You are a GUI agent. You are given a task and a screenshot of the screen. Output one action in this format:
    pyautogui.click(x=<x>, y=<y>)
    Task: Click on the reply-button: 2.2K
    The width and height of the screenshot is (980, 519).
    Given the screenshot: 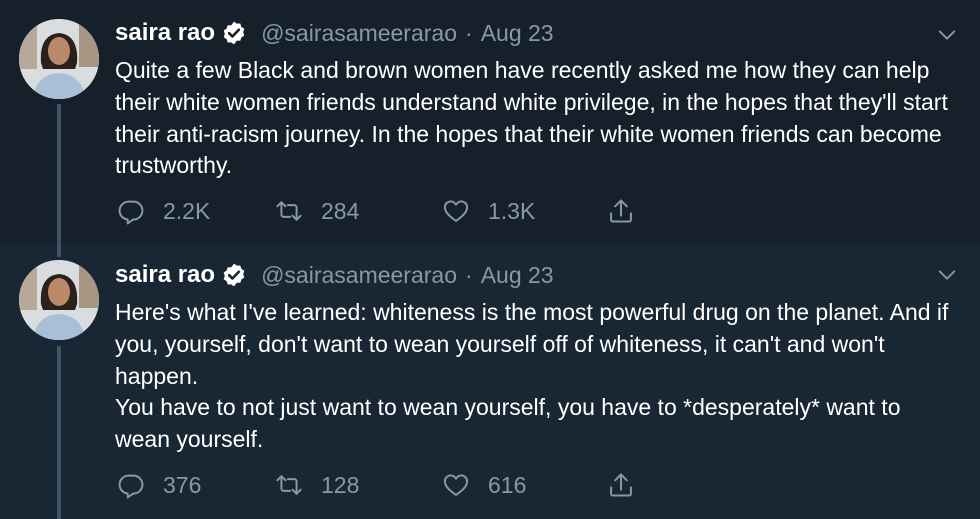 What is the action you would take?
    pyautogui.click(x=163, y=211)
    